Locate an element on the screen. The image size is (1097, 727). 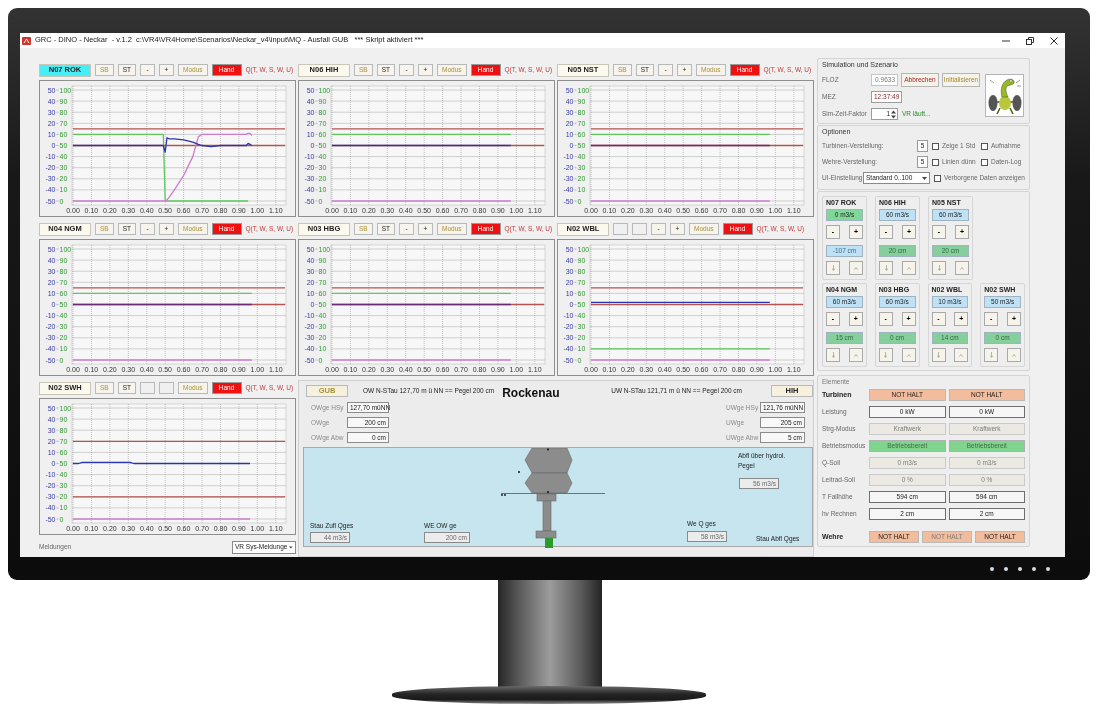
weir-title: Rockenau is located at coordinates (531, 394).